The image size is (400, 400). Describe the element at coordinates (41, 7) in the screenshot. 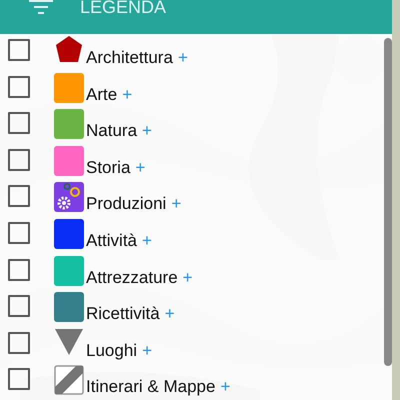

I see `filter-icon` at that location.